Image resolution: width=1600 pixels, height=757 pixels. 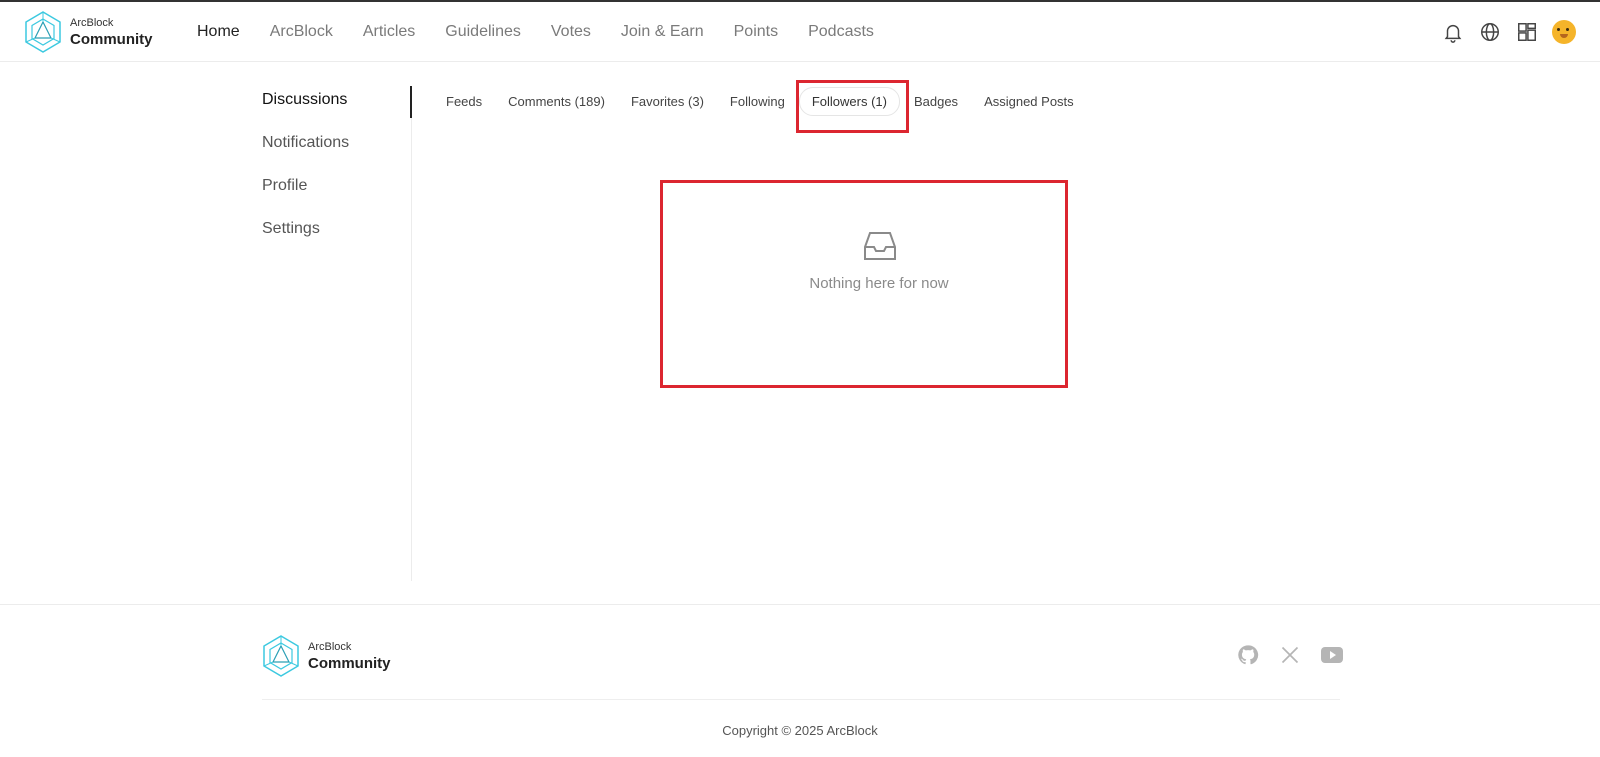 I want to click on user-avatar, so click(x=1564, y=32).